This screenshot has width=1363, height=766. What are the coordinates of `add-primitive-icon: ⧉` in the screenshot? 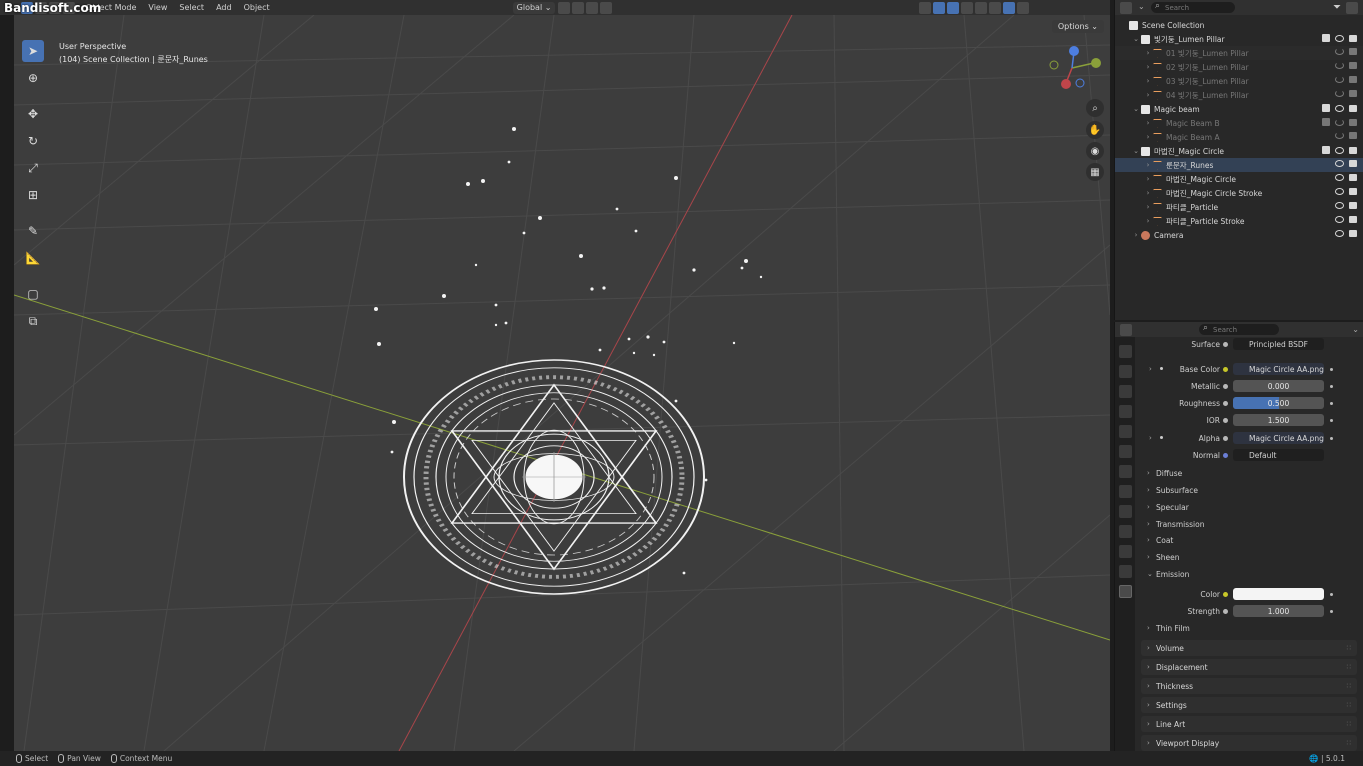 It's located at (33, 321).